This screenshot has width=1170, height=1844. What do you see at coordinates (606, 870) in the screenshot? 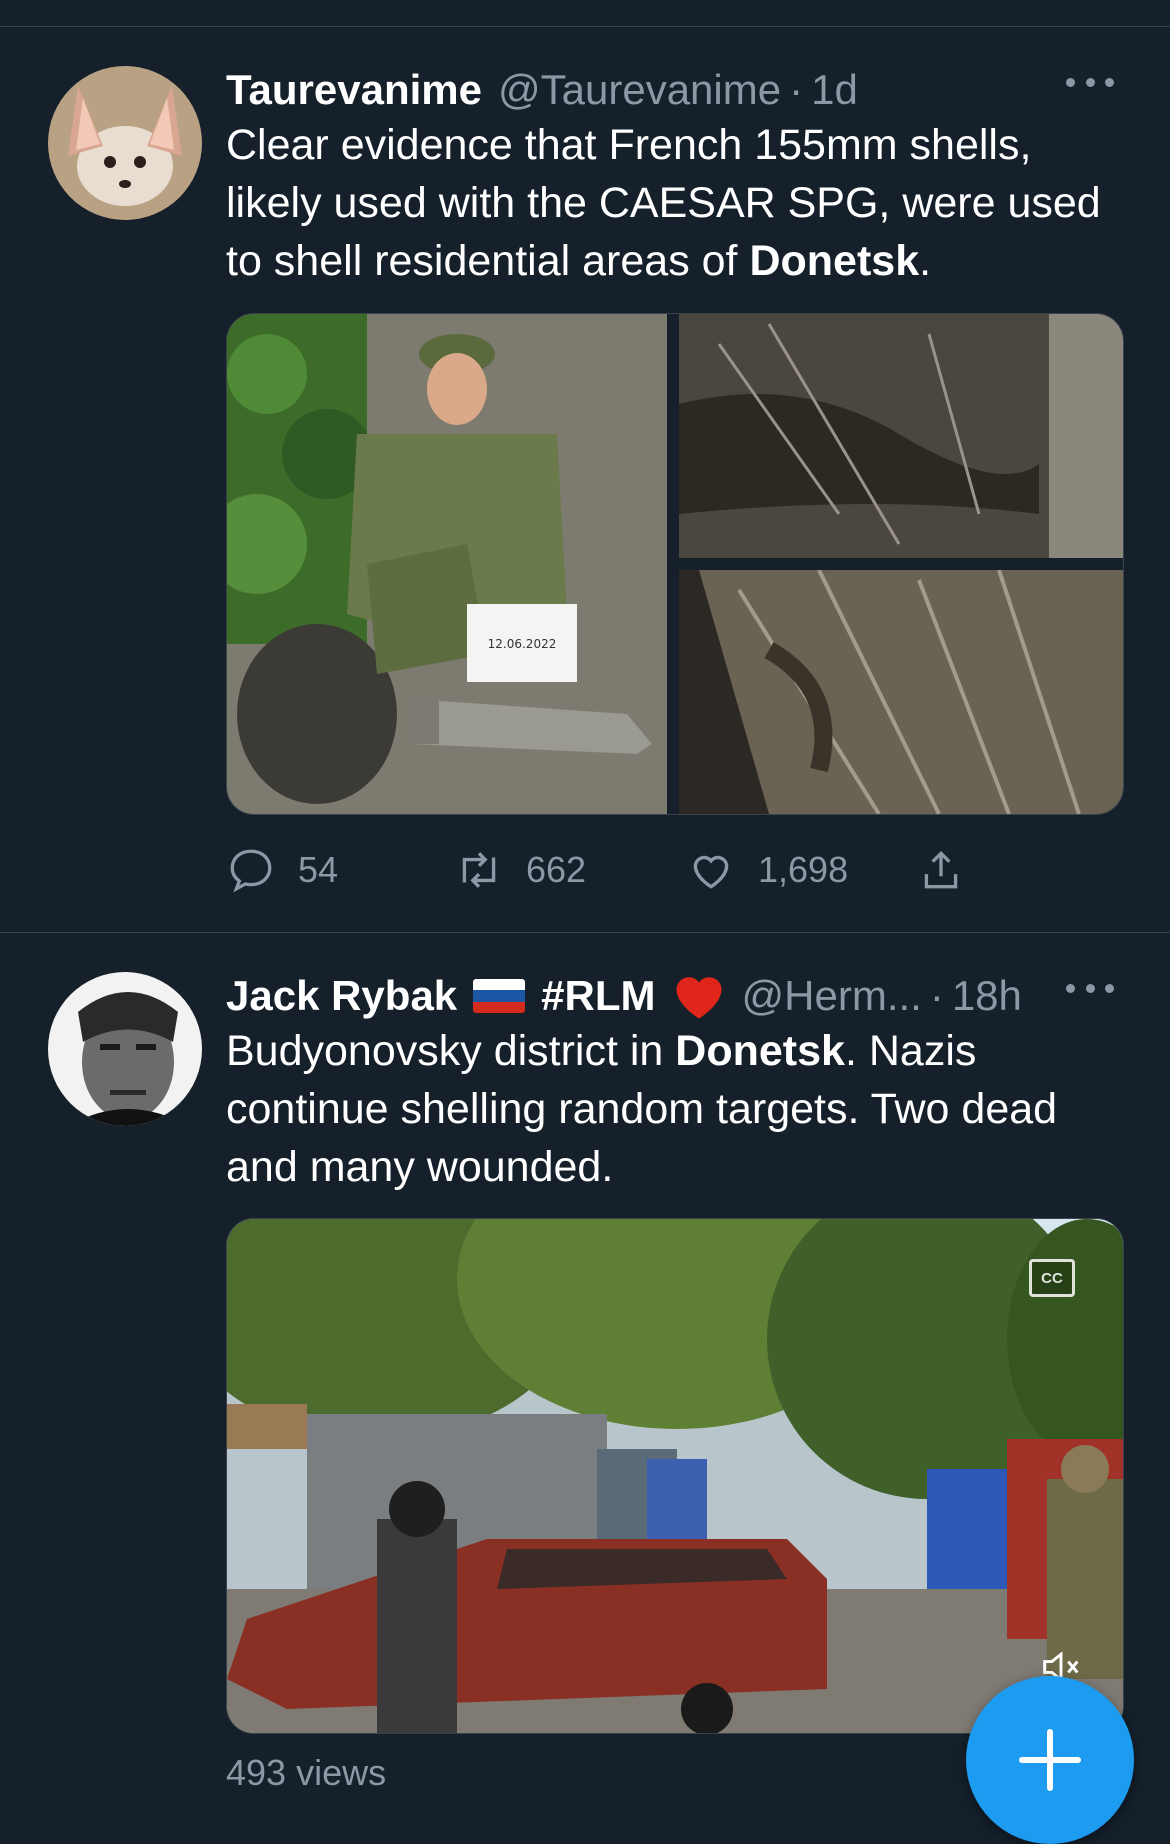
I see `tweet-actions: 54 662 1,698` at bounding box center [606, 870].